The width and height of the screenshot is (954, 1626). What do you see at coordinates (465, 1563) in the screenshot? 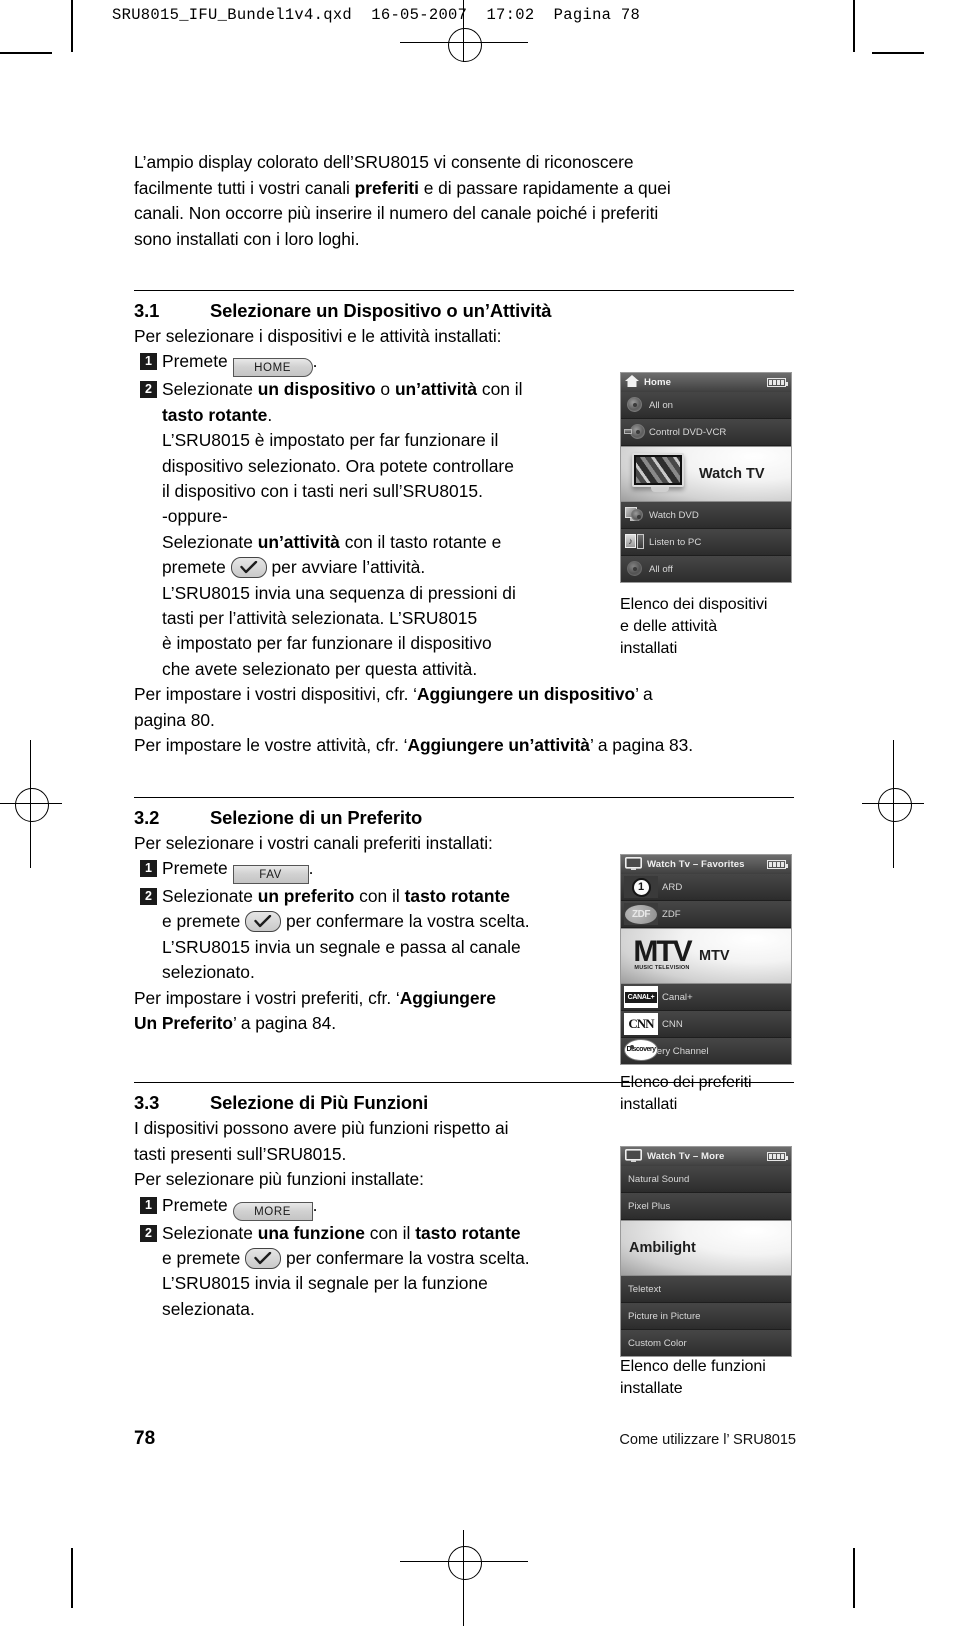
I see `registration-circle-bottom` at bounding box center [465, 1563].